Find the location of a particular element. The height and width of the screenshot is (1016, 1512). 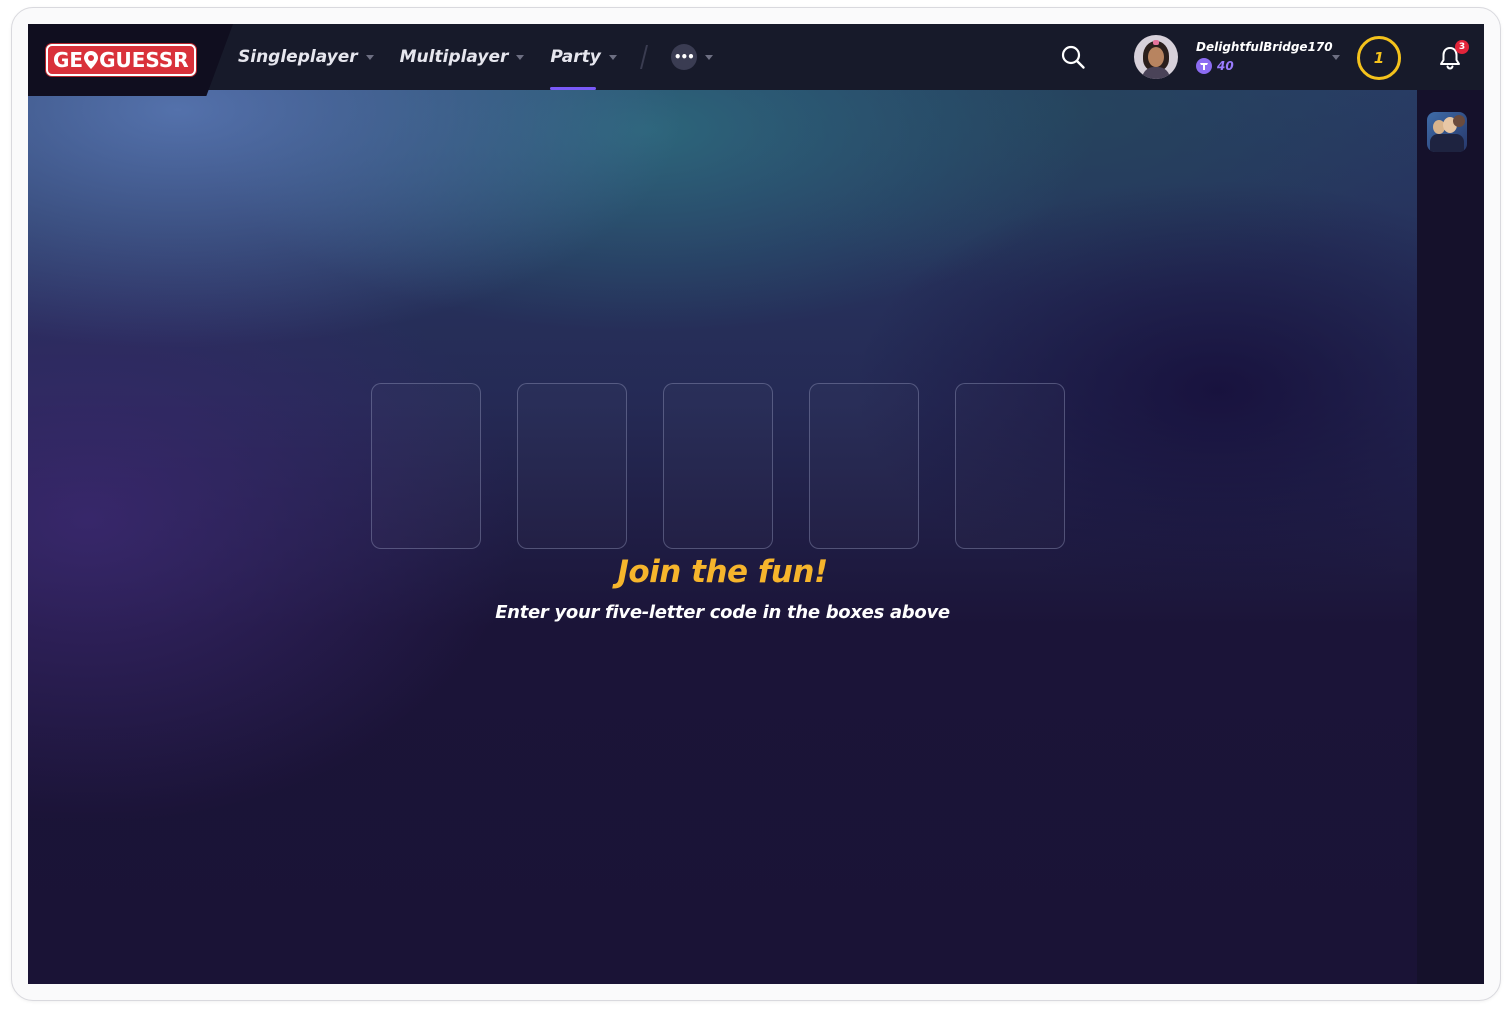

level-badge: 1 is located at coordinates (1379, 58).